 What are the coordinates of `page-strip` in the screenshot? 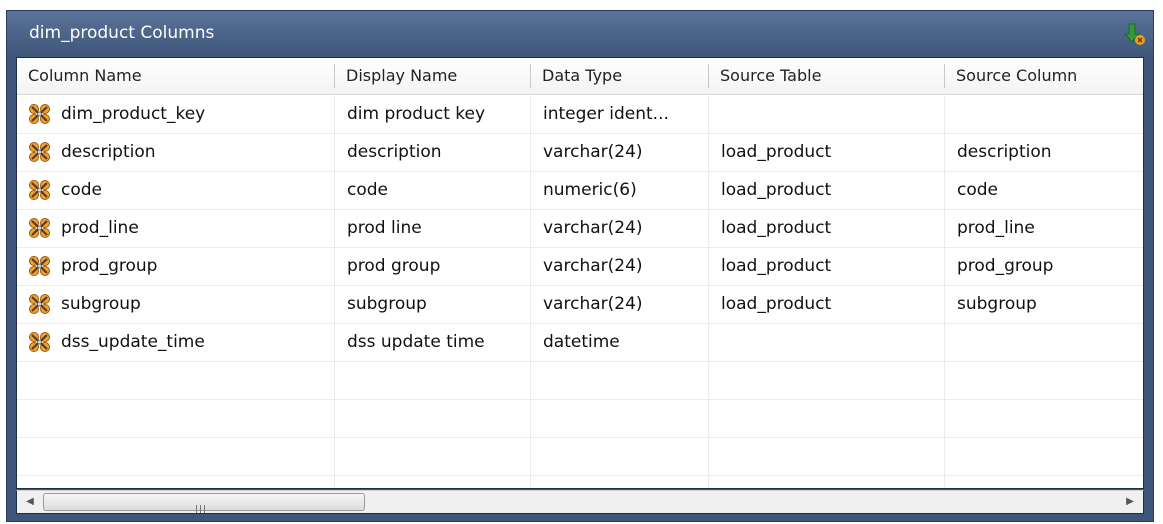 It's located at (581, 5).